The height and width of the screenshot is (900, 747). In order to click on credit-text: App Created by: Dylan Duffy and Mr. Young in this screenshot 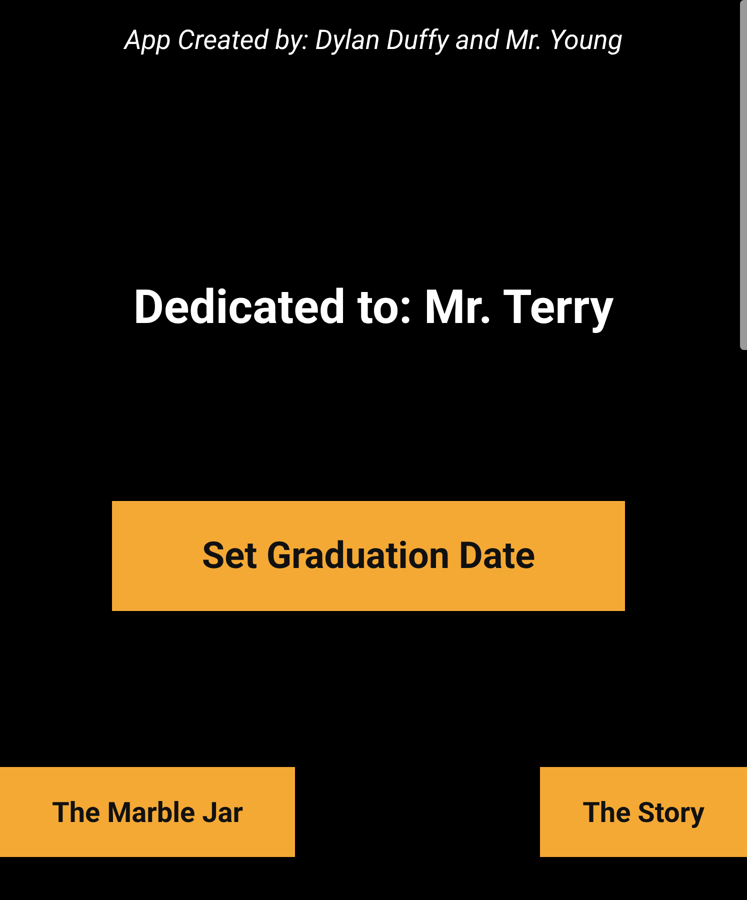, I will do `click(373, 40)`.